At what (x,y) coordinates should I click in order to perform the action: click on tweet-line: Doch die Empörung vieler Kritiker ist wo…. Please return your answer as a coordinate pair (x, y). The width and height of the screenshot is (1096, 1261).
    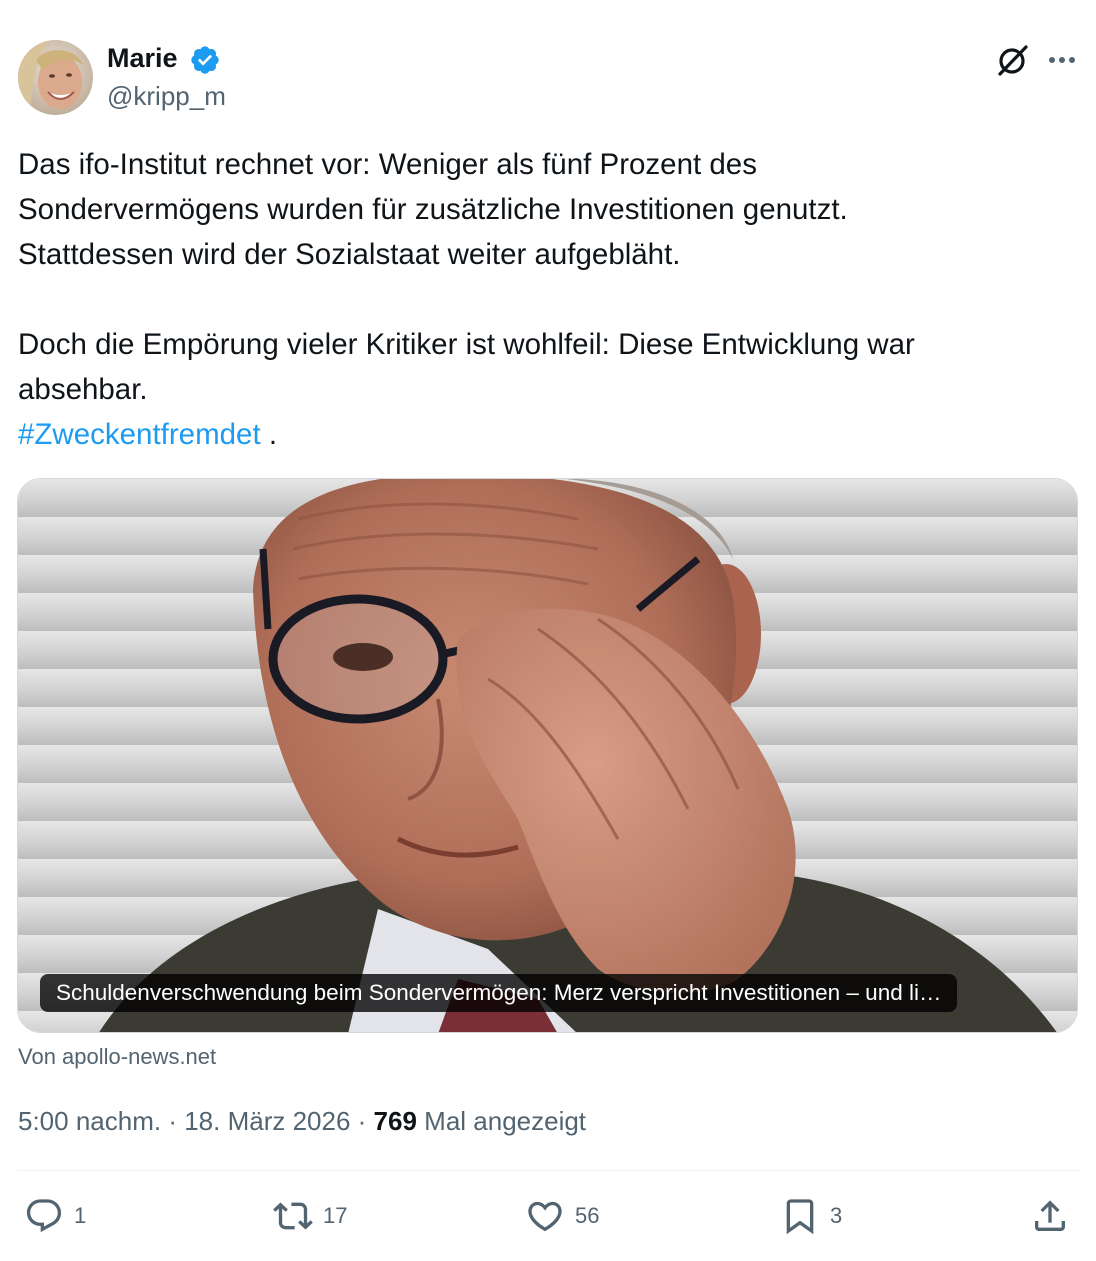
    Looking at the image, I should click on (466, 344).